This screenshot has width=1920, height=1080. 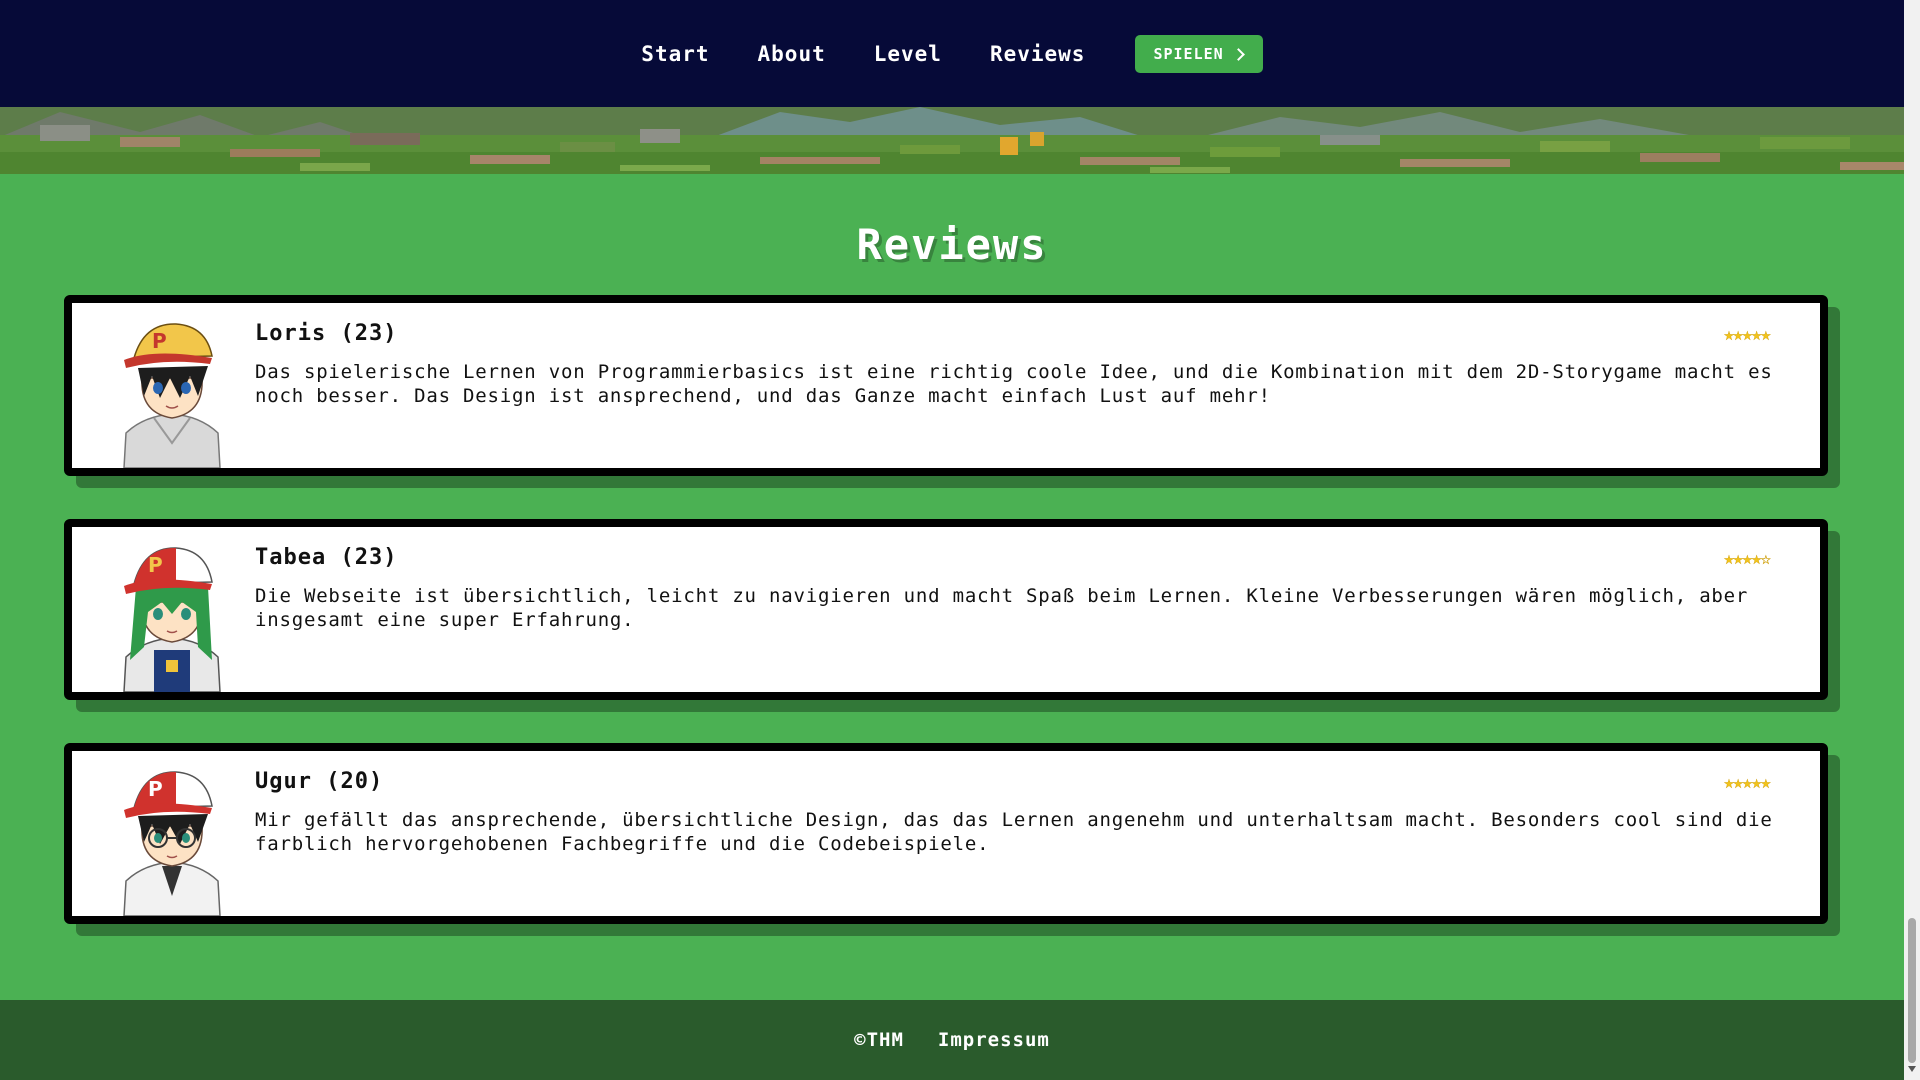 I want to click on footer-impressum-link: Impressum, so click(x=994, y=1040).